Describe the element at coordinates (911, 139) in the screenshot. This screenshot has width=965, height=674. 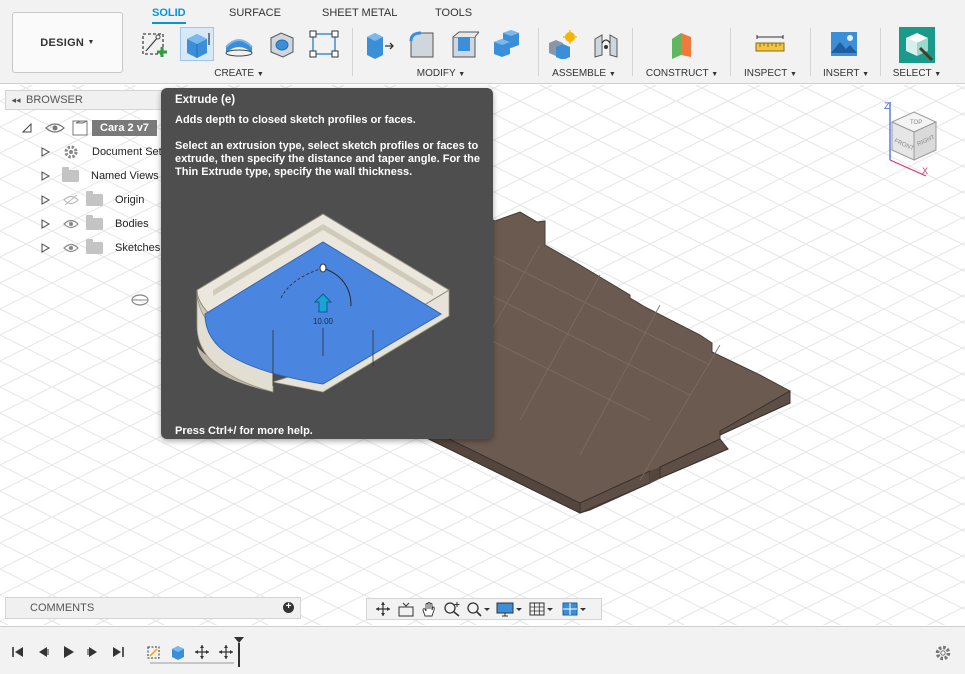
I see `view-cube-icon: Z X TOP FRONT RIGHT` at that location.